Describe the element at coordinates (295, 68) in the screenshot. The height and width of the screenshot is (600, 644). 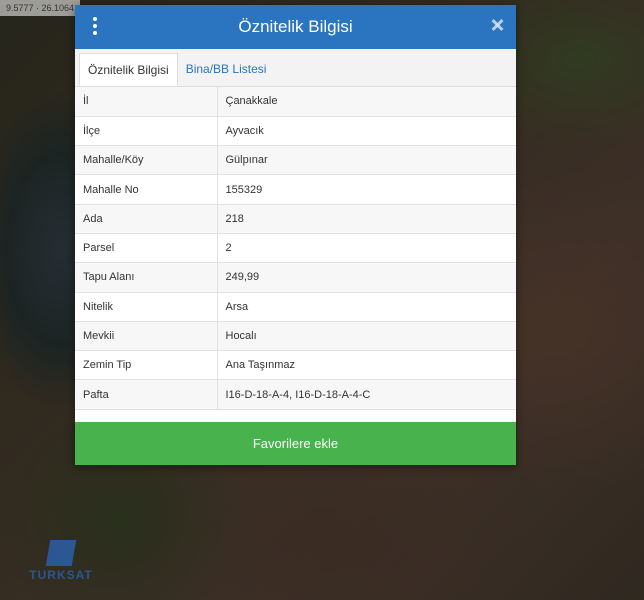
I see `tab-bar: Öznitelik Bilgisi Bina/BB Listesi` at that location.